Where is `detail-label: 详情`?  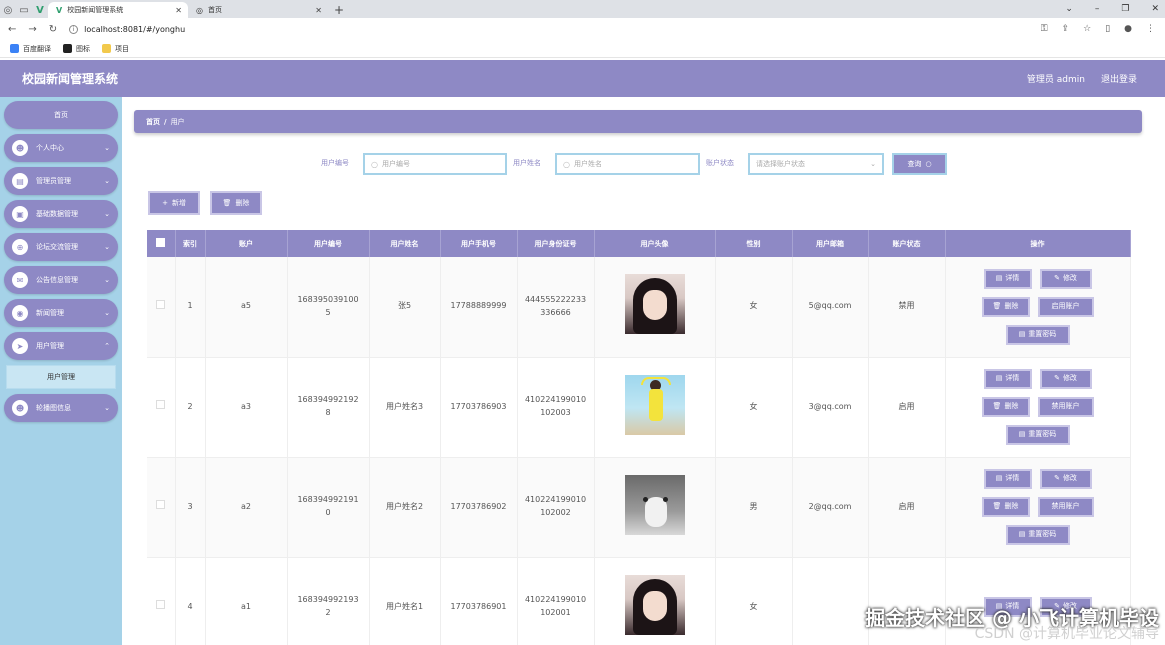
detail-label: 详情 is located at coordinates (1012, 478).